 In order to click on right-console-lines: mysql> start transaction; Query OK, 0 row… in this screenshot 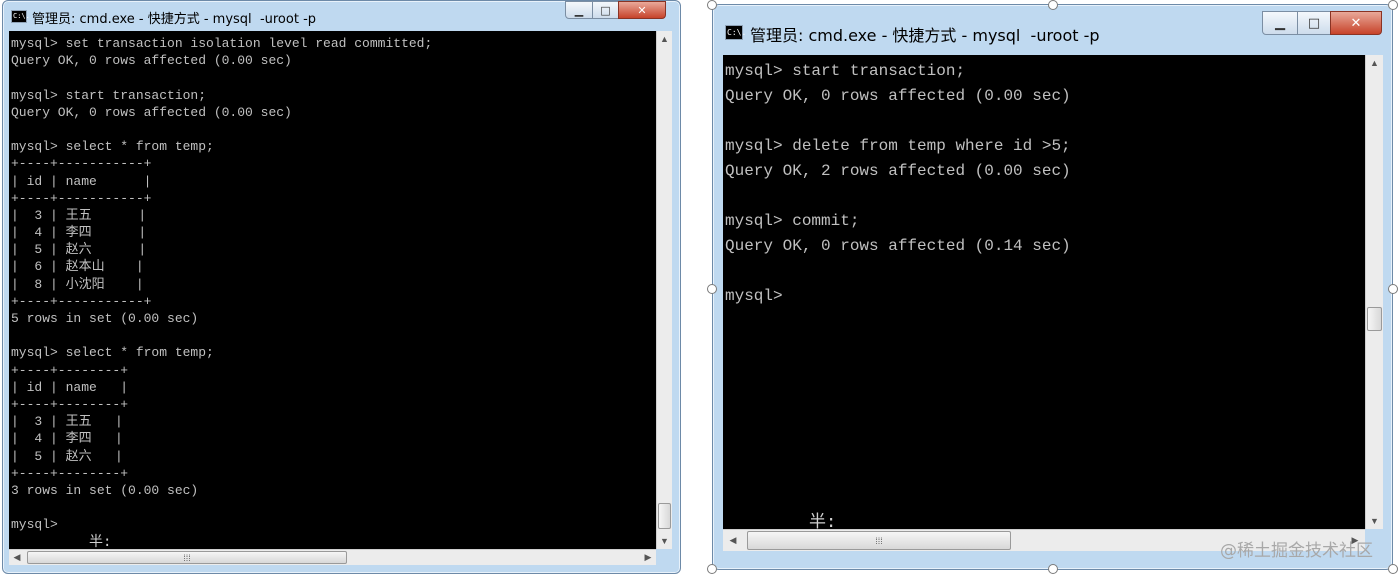, I will do `click(898, 184)`.